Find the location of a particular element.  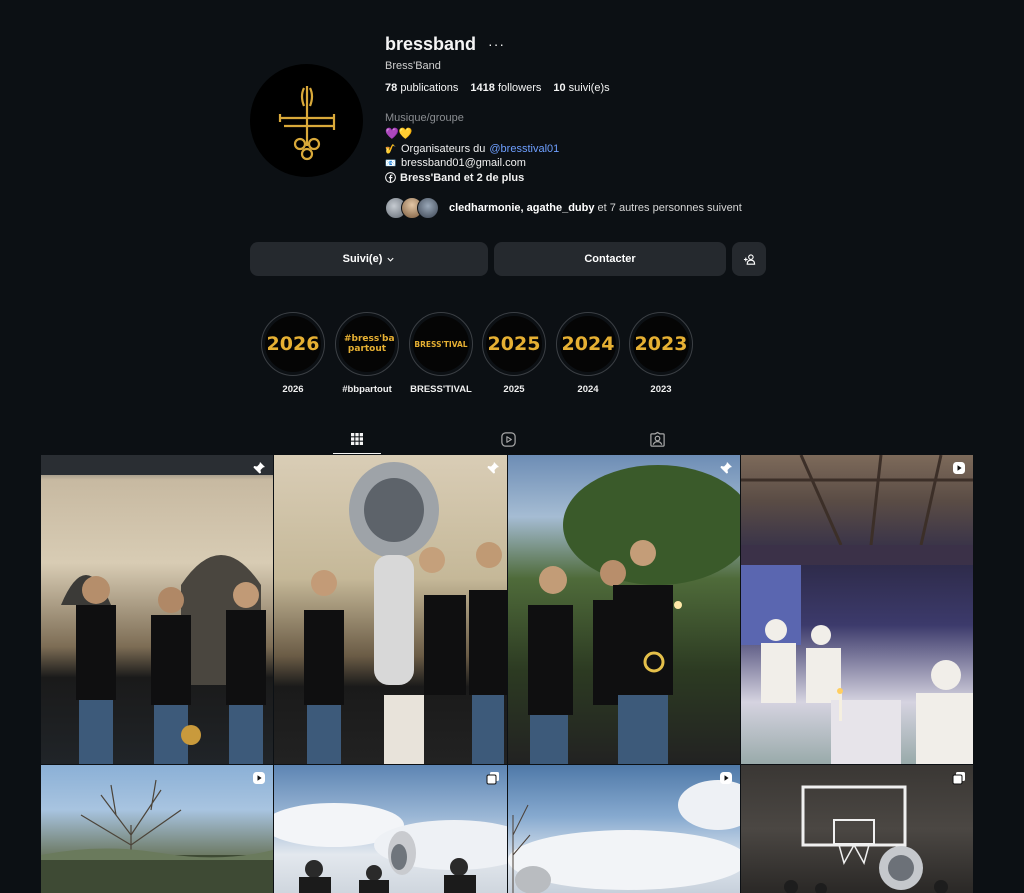

mail-icon: 📧 is located at coordinates (391, 163).